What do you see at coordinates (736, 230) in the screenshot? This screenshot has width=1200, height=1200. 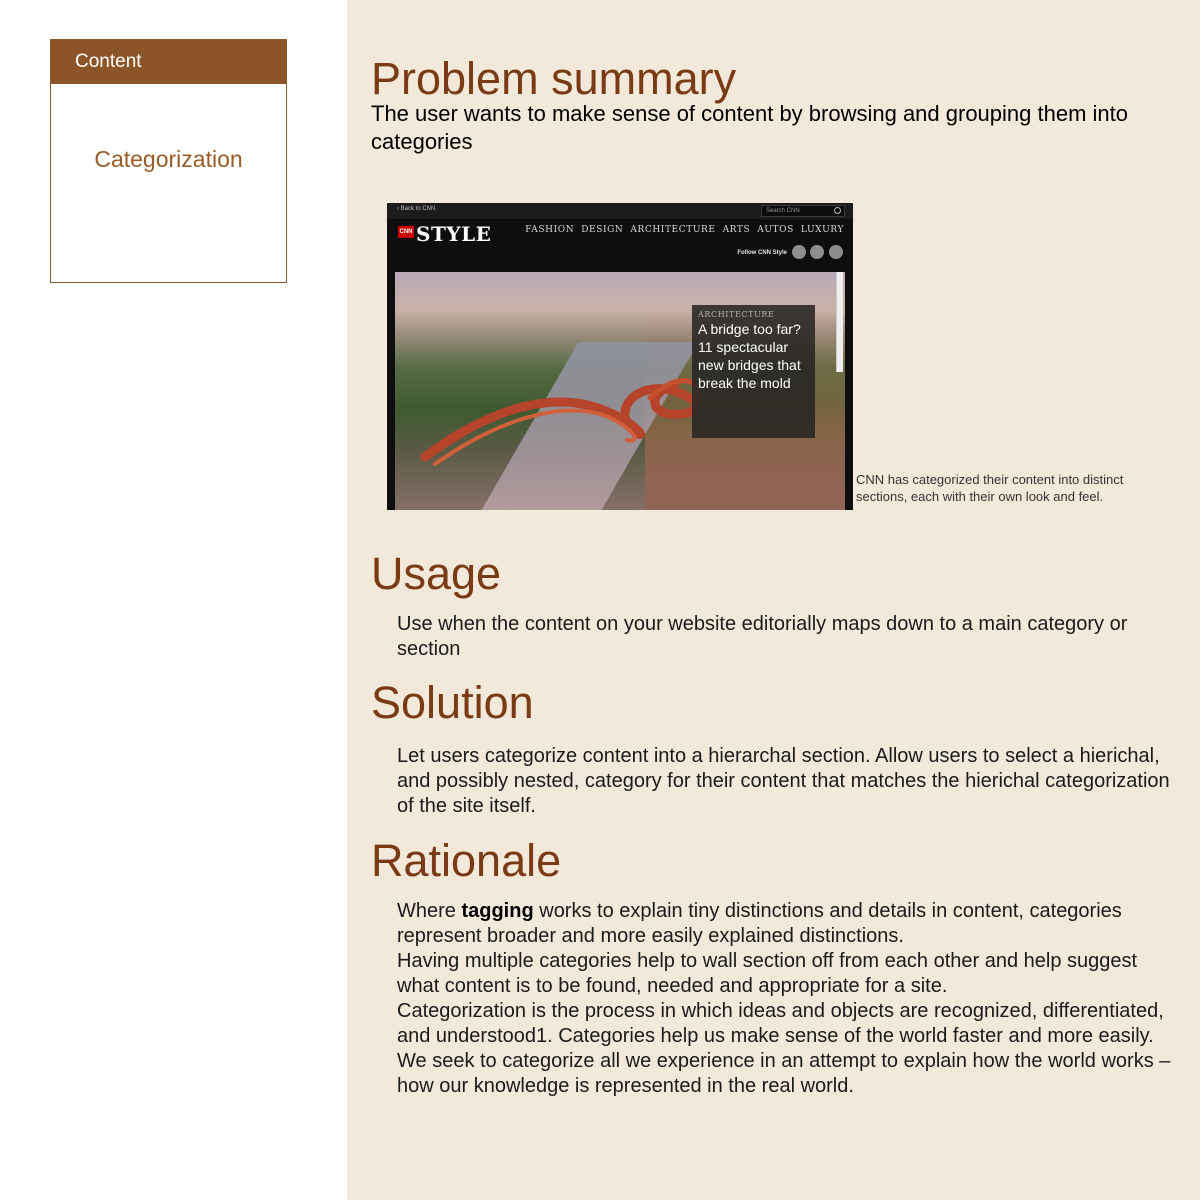 I see `nav-arts: ARTS` at bounding box center [736, 230].